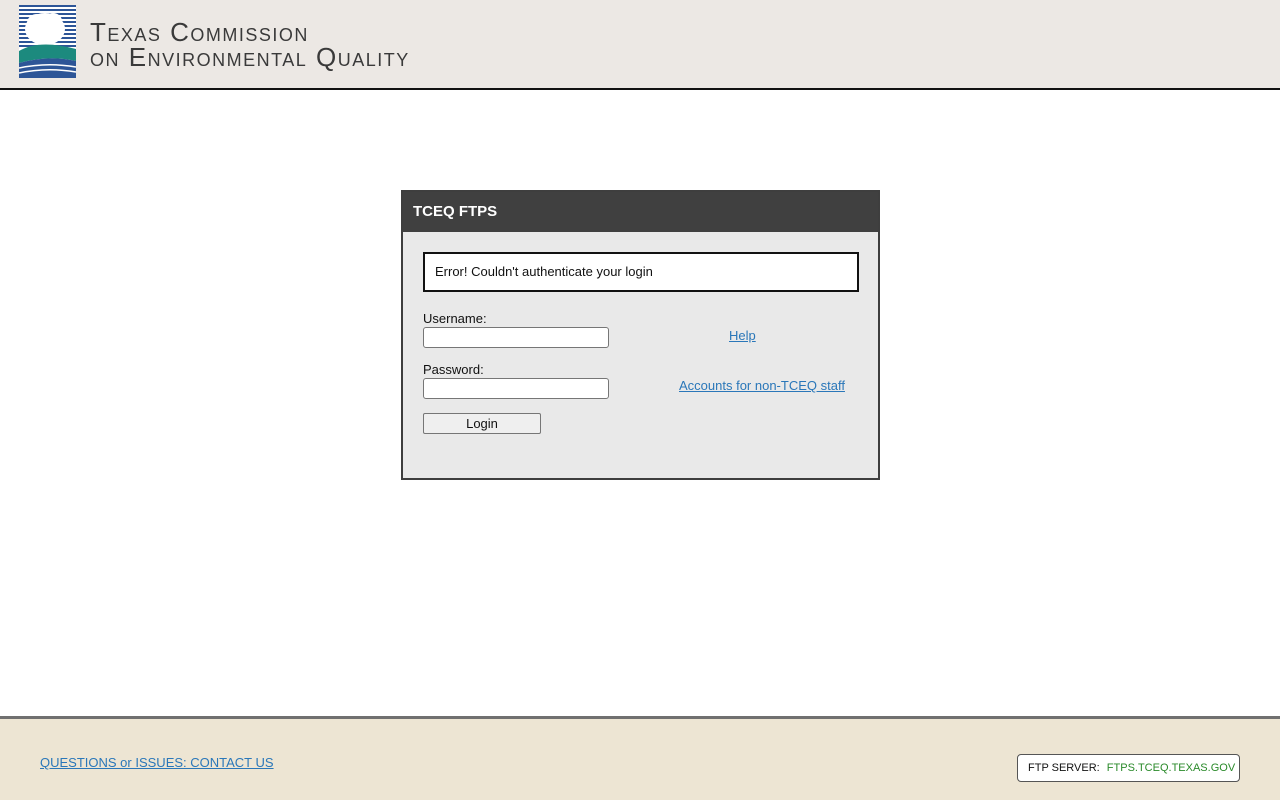 This screenshot has height=800, width=1280. I want to click on contact-us-link: QUESTIONS or ISSUES: CONTACT US, so click(157, 762).